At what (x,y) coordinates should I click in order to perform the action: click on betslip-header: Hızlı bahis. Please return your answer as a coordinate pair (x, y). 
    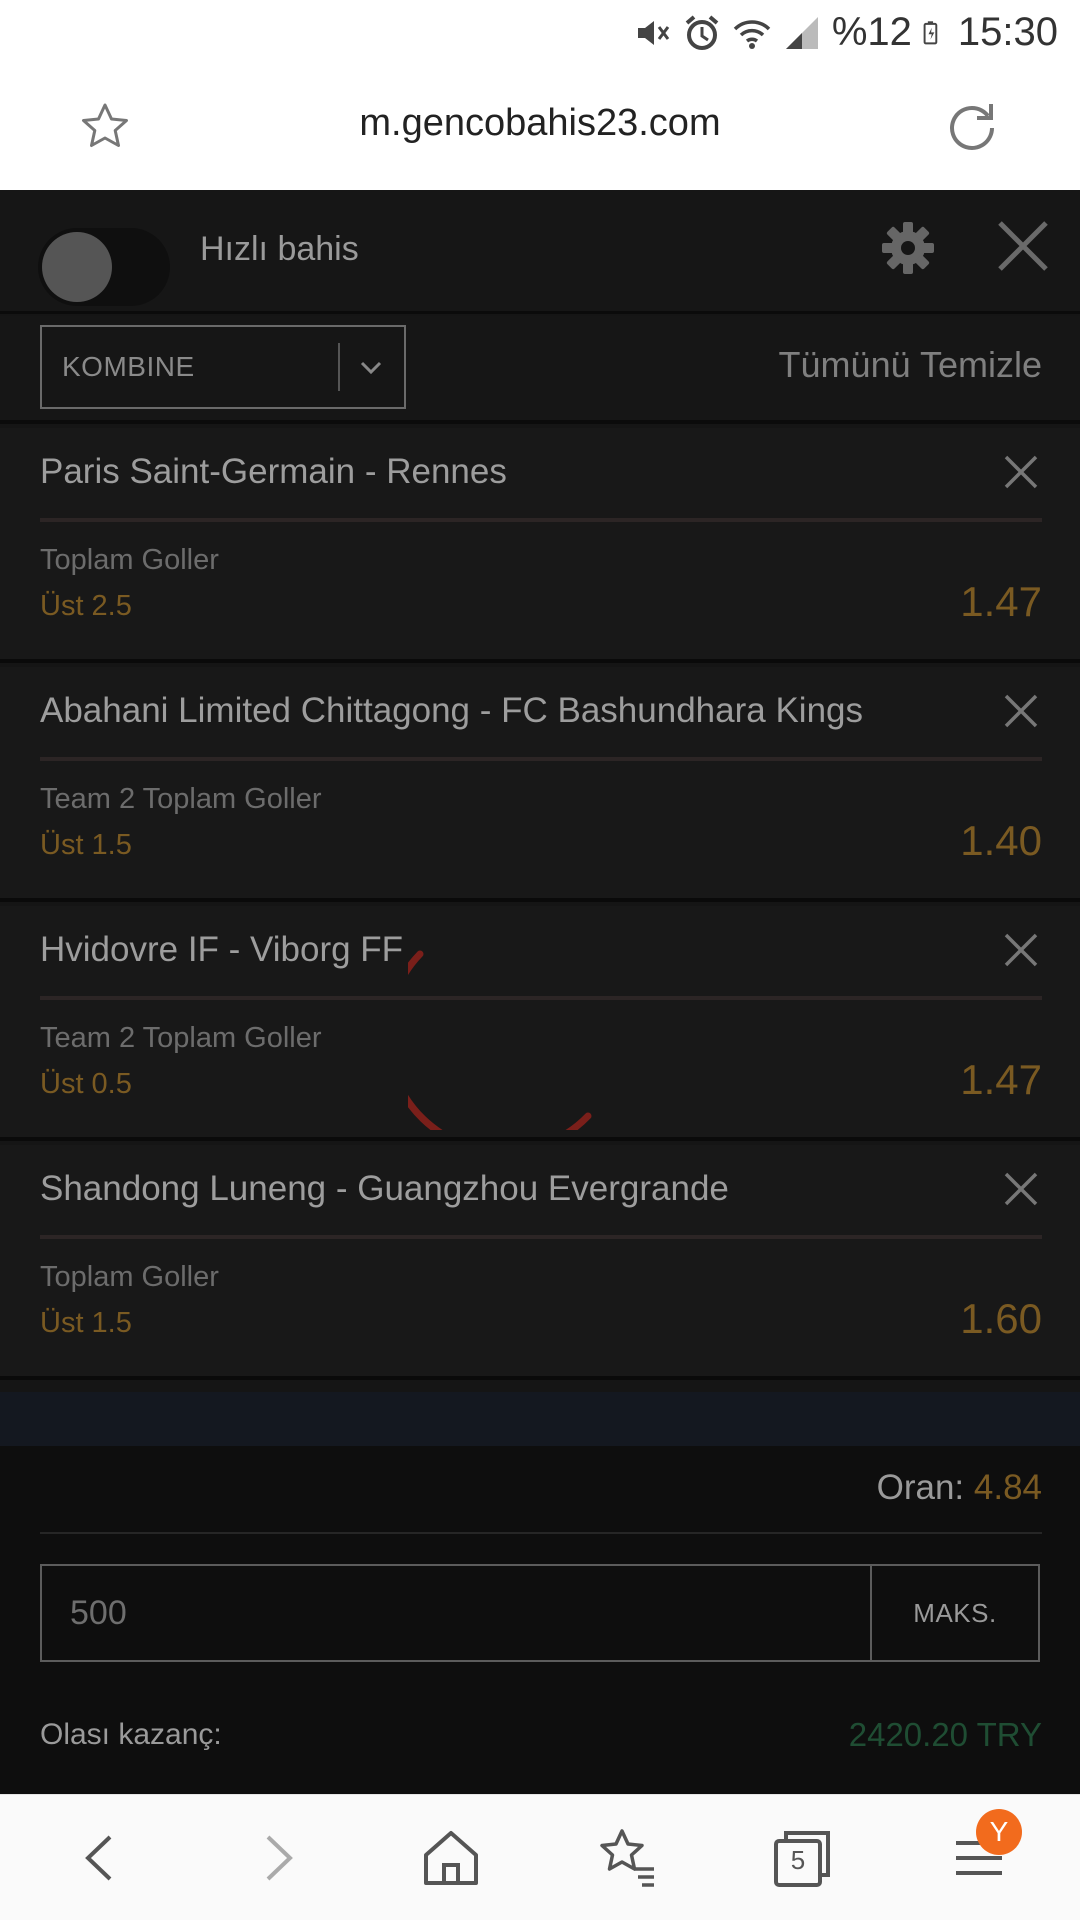
    Looking at the image, I should click on (540, 252).